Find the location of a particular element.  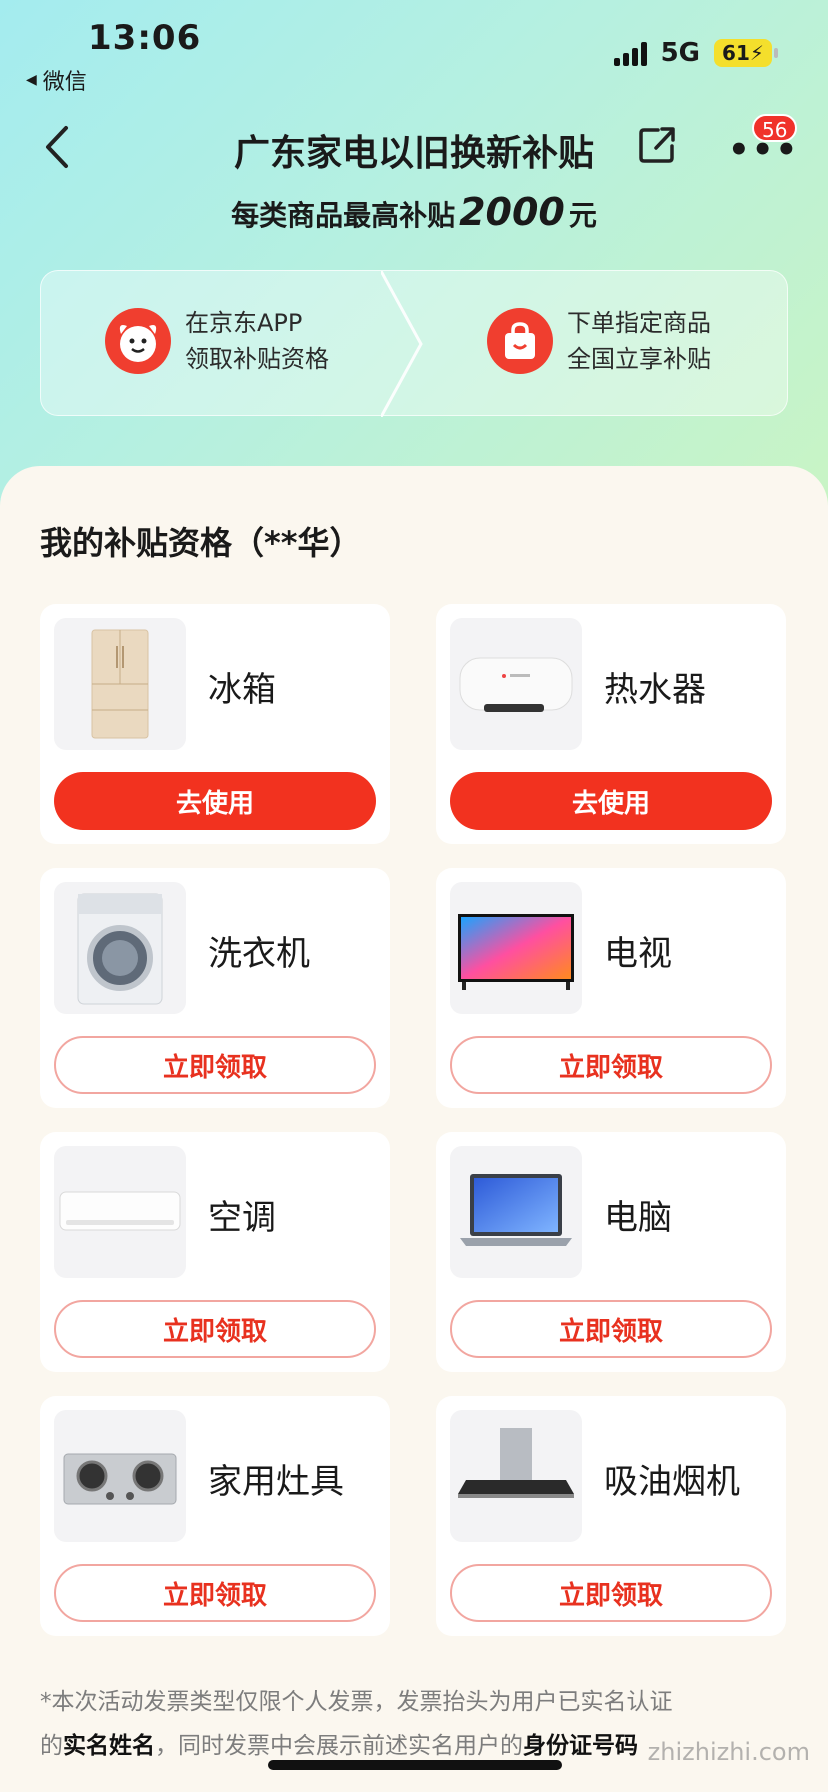

product-name: 吸油烟机 is located at coordinates (672, 1482).